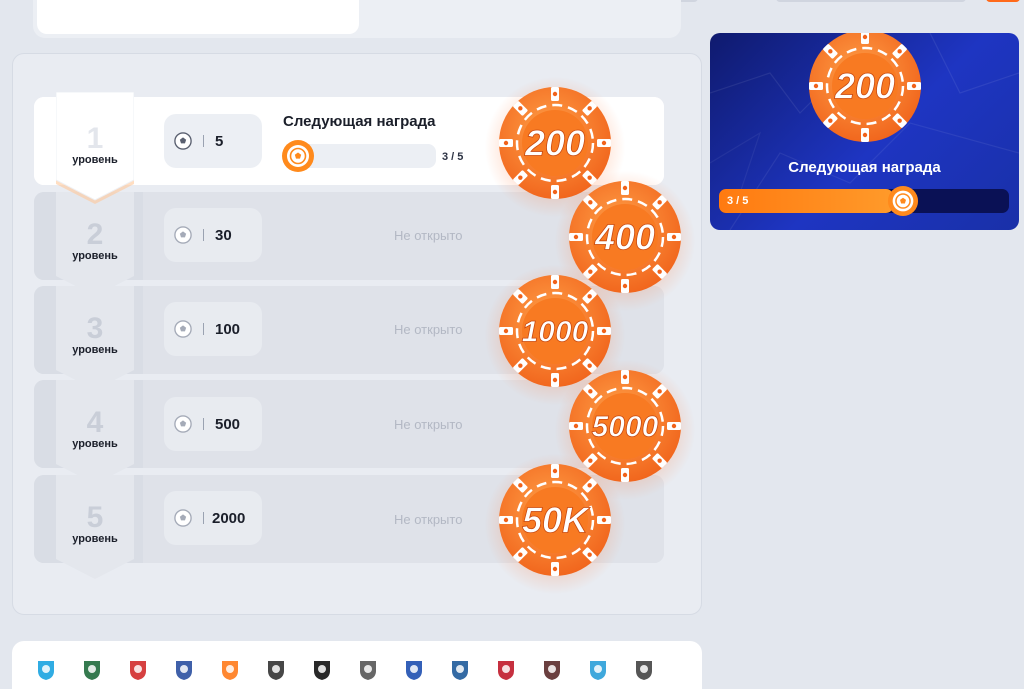 The height and width of the screenshot is (689, 1024). What do you see at coordinates (213, 141) in the screenshot?
I see `level-requirement: 5` at bounding box center [213, 141].